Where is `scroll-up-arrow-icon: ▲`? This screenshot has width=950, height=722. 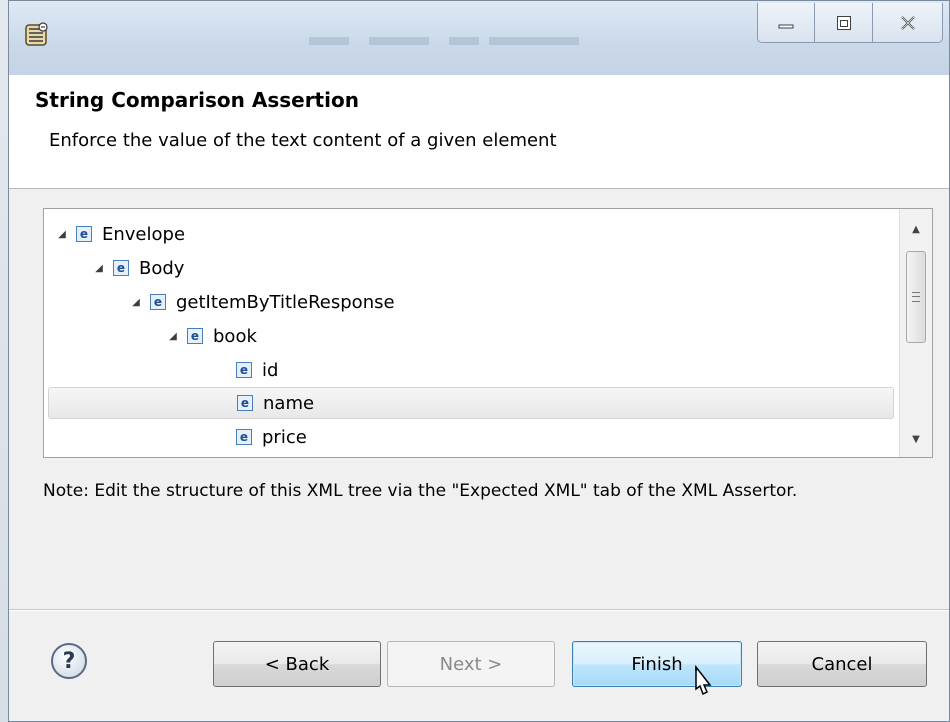 scroll-up-arrow-icon: ▲ is located at coordinates (916, 229).